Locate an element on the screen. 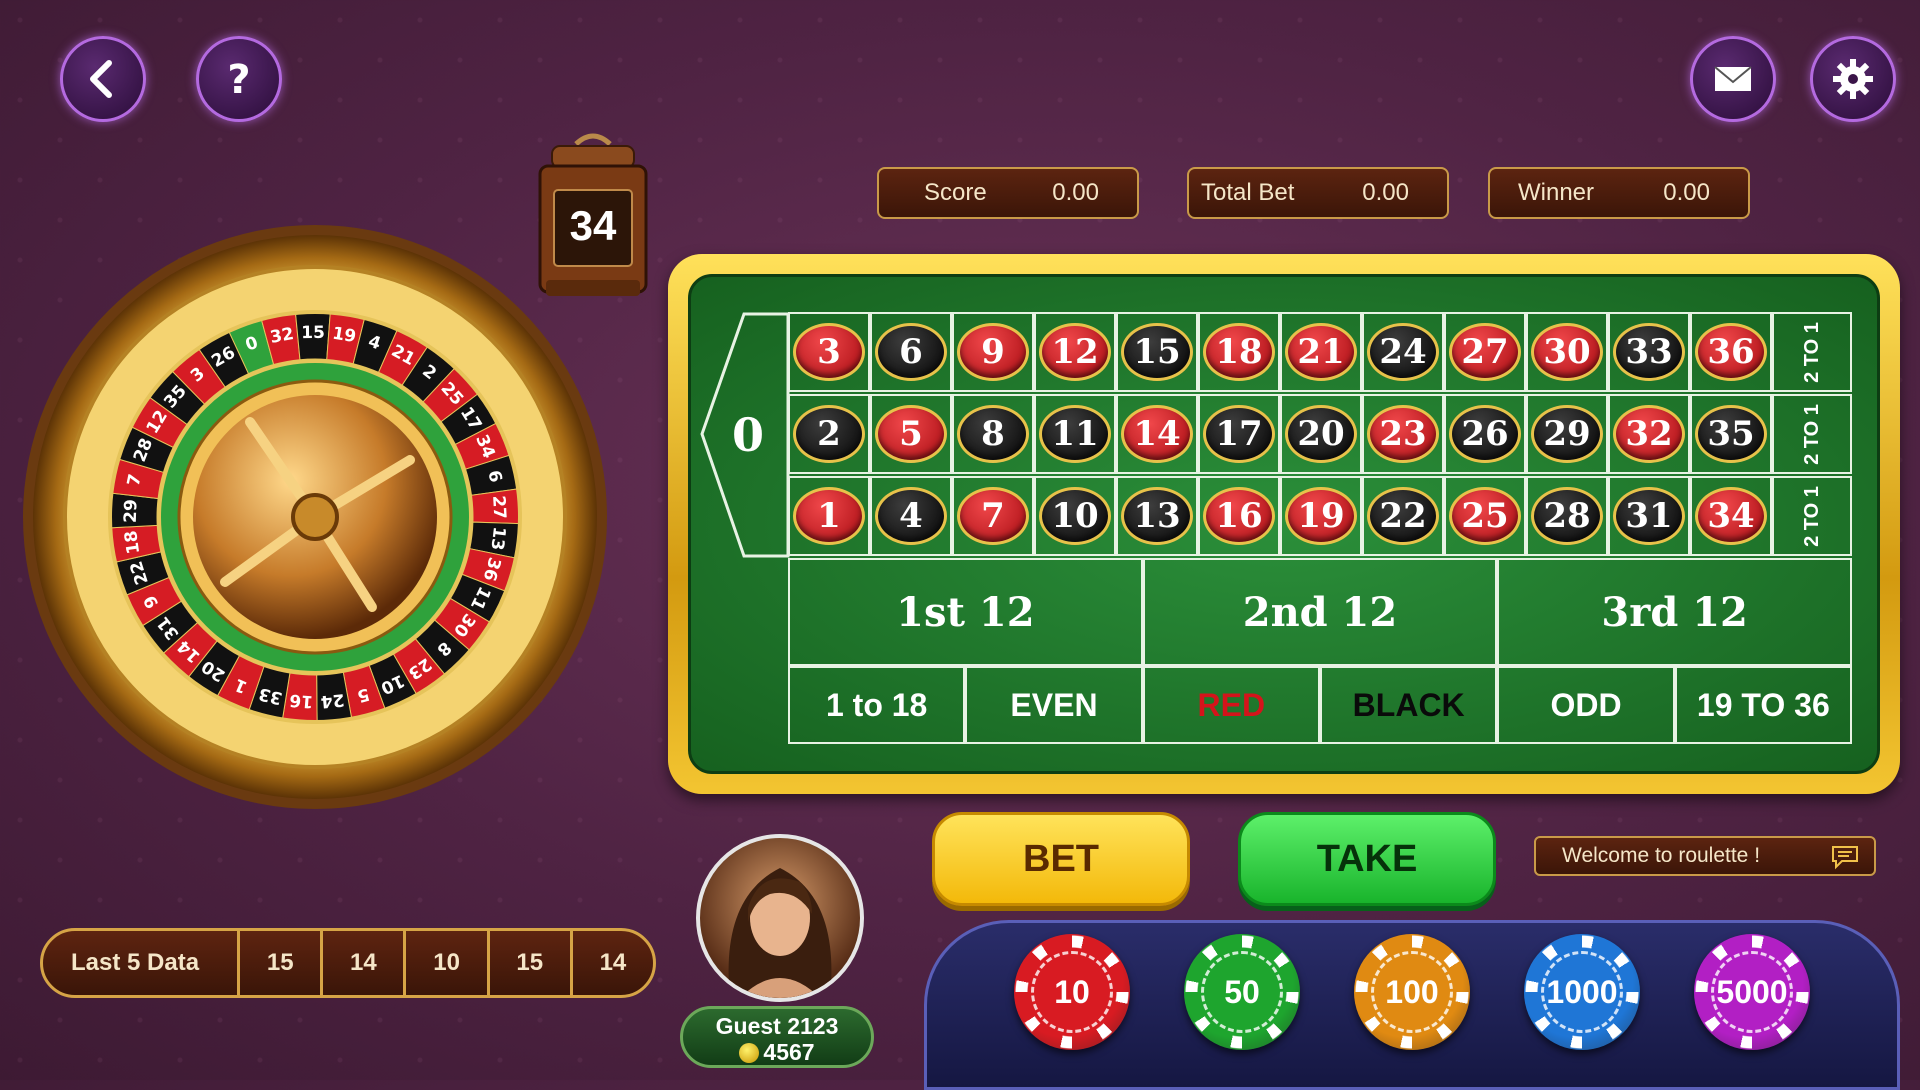  number-cell-26: 26 is located at coordinates (1485, 434).